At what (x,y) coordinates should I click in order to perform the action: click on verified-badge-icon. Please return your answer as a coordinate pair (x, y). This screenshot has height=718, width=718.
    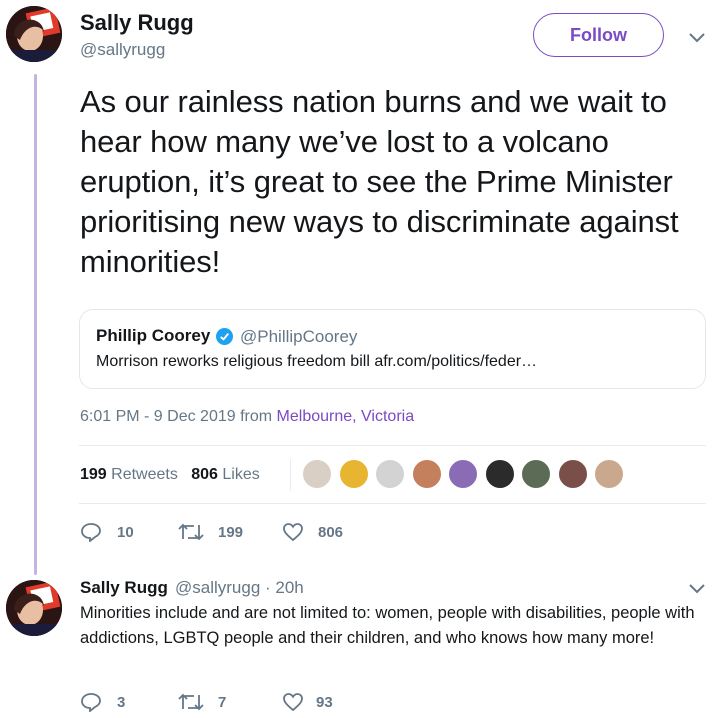
    Looking at the image, I should click on (224, 336).